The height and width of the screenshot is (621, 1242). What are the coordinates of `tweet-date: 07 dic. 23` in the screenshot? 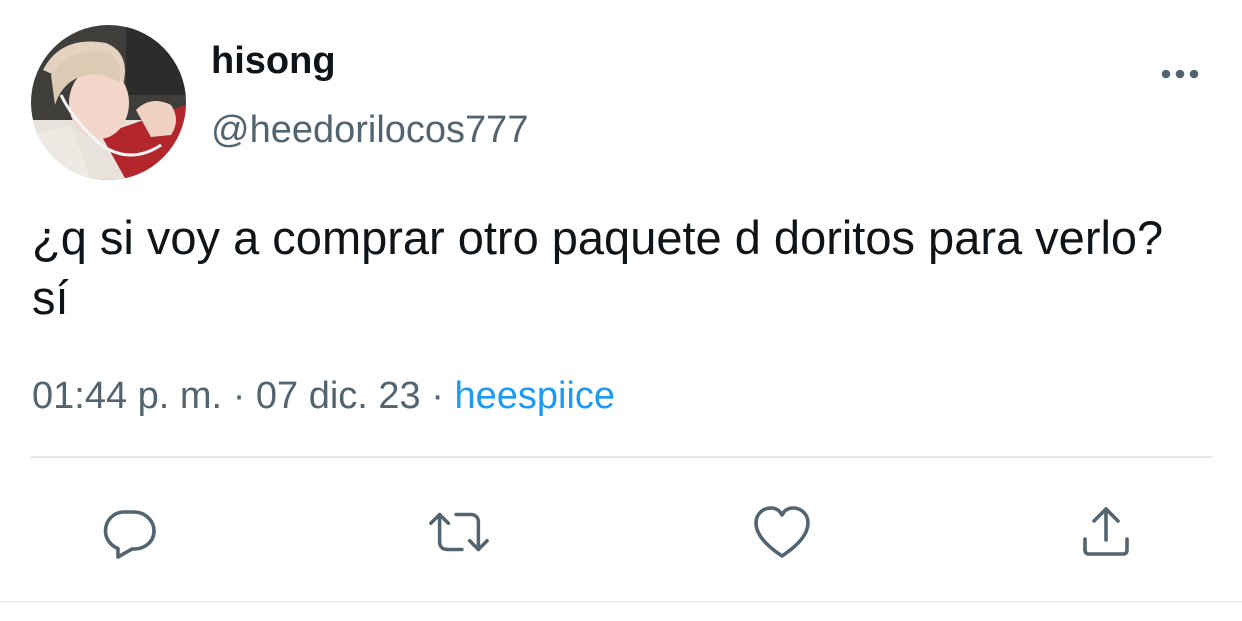 It's located at (338, 396).